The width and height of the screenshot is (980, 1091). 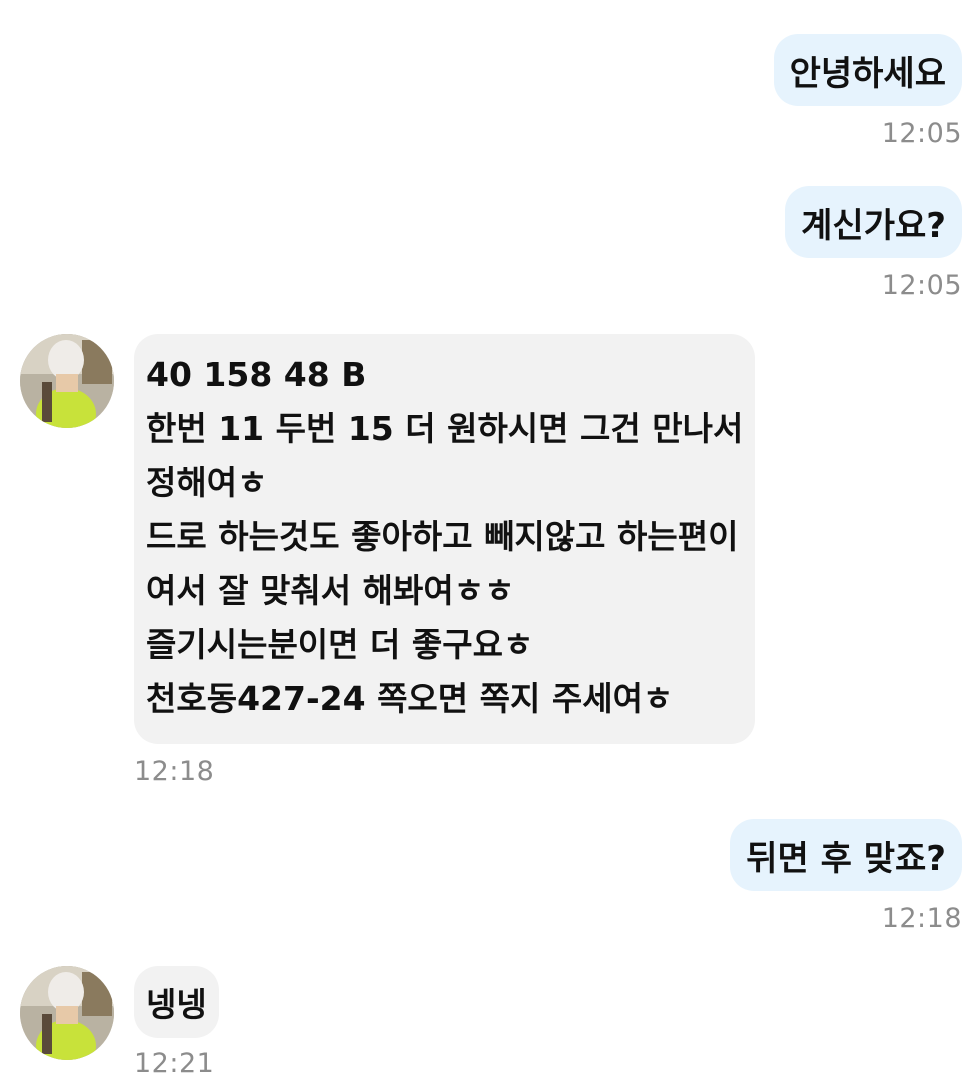 I want to click on message-timestamp: 12:21, so click(x=174, y=1063).